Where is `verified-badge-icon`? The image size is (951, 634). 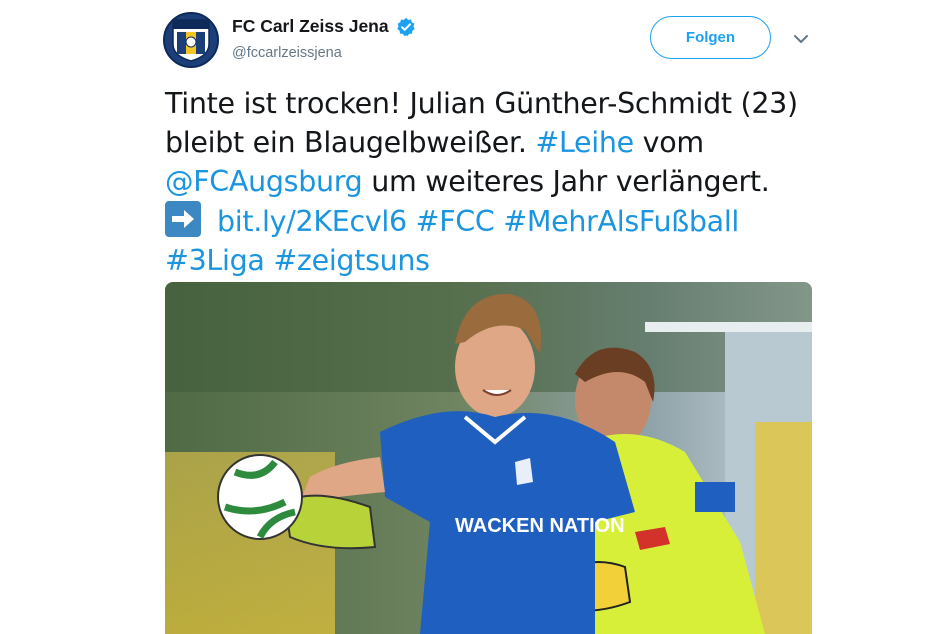
verified-badge-icon is located at coordinates (405, 26).